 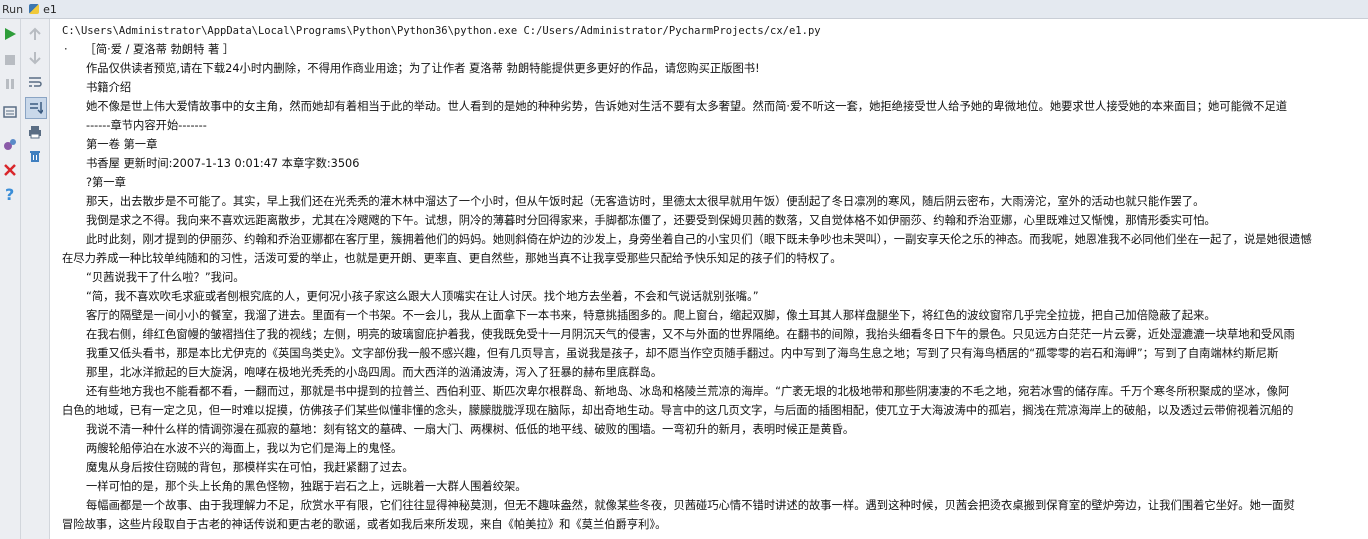 I want to click on console-line: 两艘轮船停泊在水波不兴的海面上，我以为它们是海上的鬼怪。, so click(x=244, y=448).